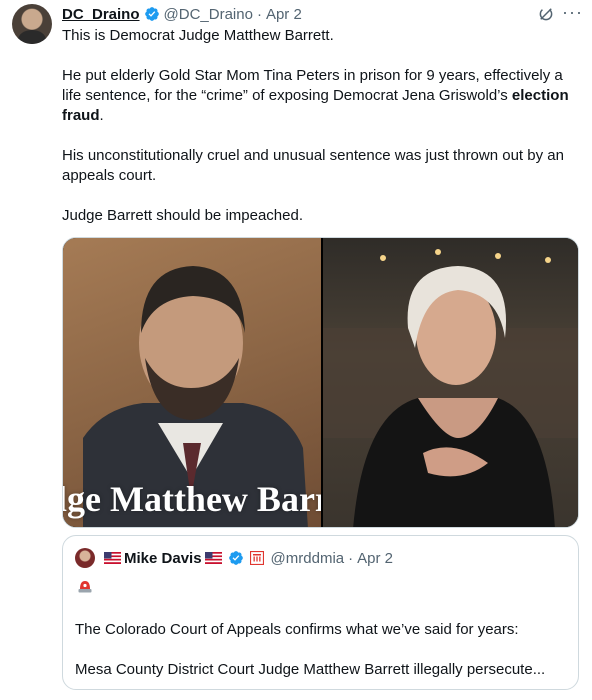 Image resolution: width=592 pixels, height=700 pixels. What do you see at coordinates (163, 558) in the screenshot?
I see `quote-author-name: Mike Davis` at bounding box center [163, 558].